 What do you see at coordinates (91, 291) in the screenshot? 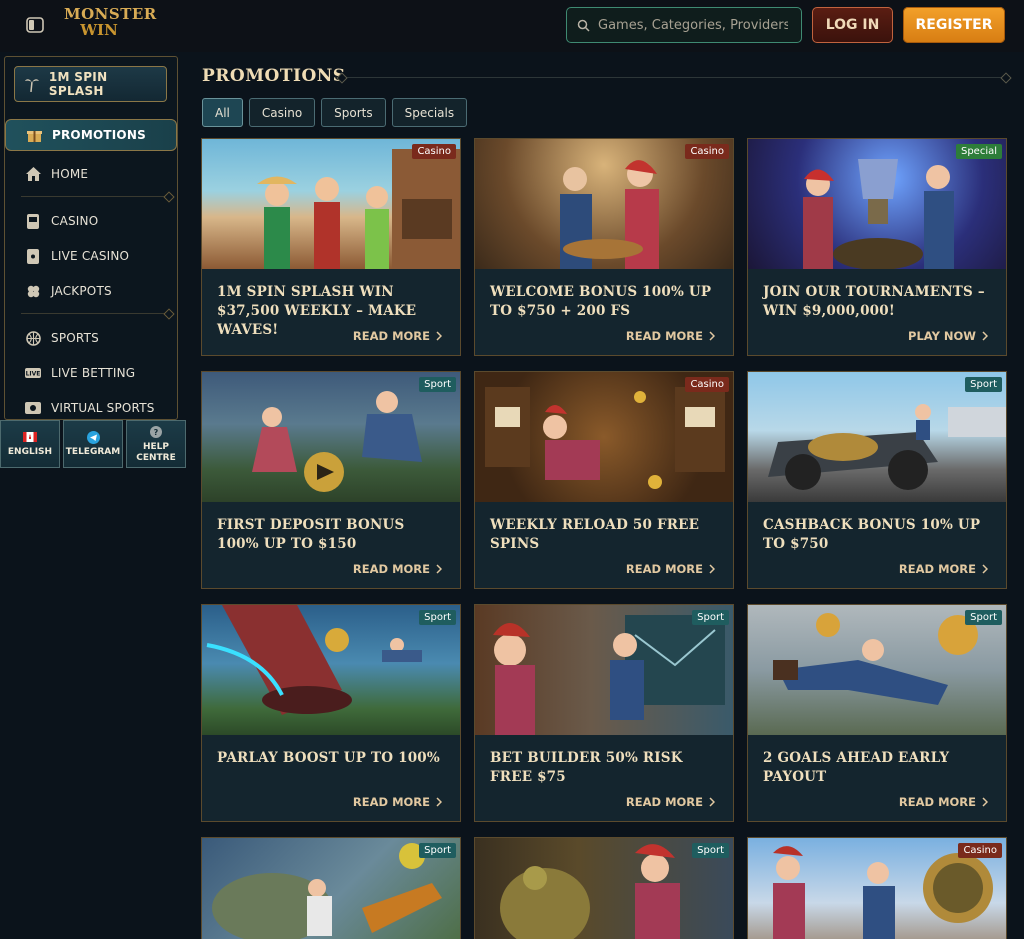
I see `nav-item-jackpots: JACKPOTS` at bounding box center [91, 291].